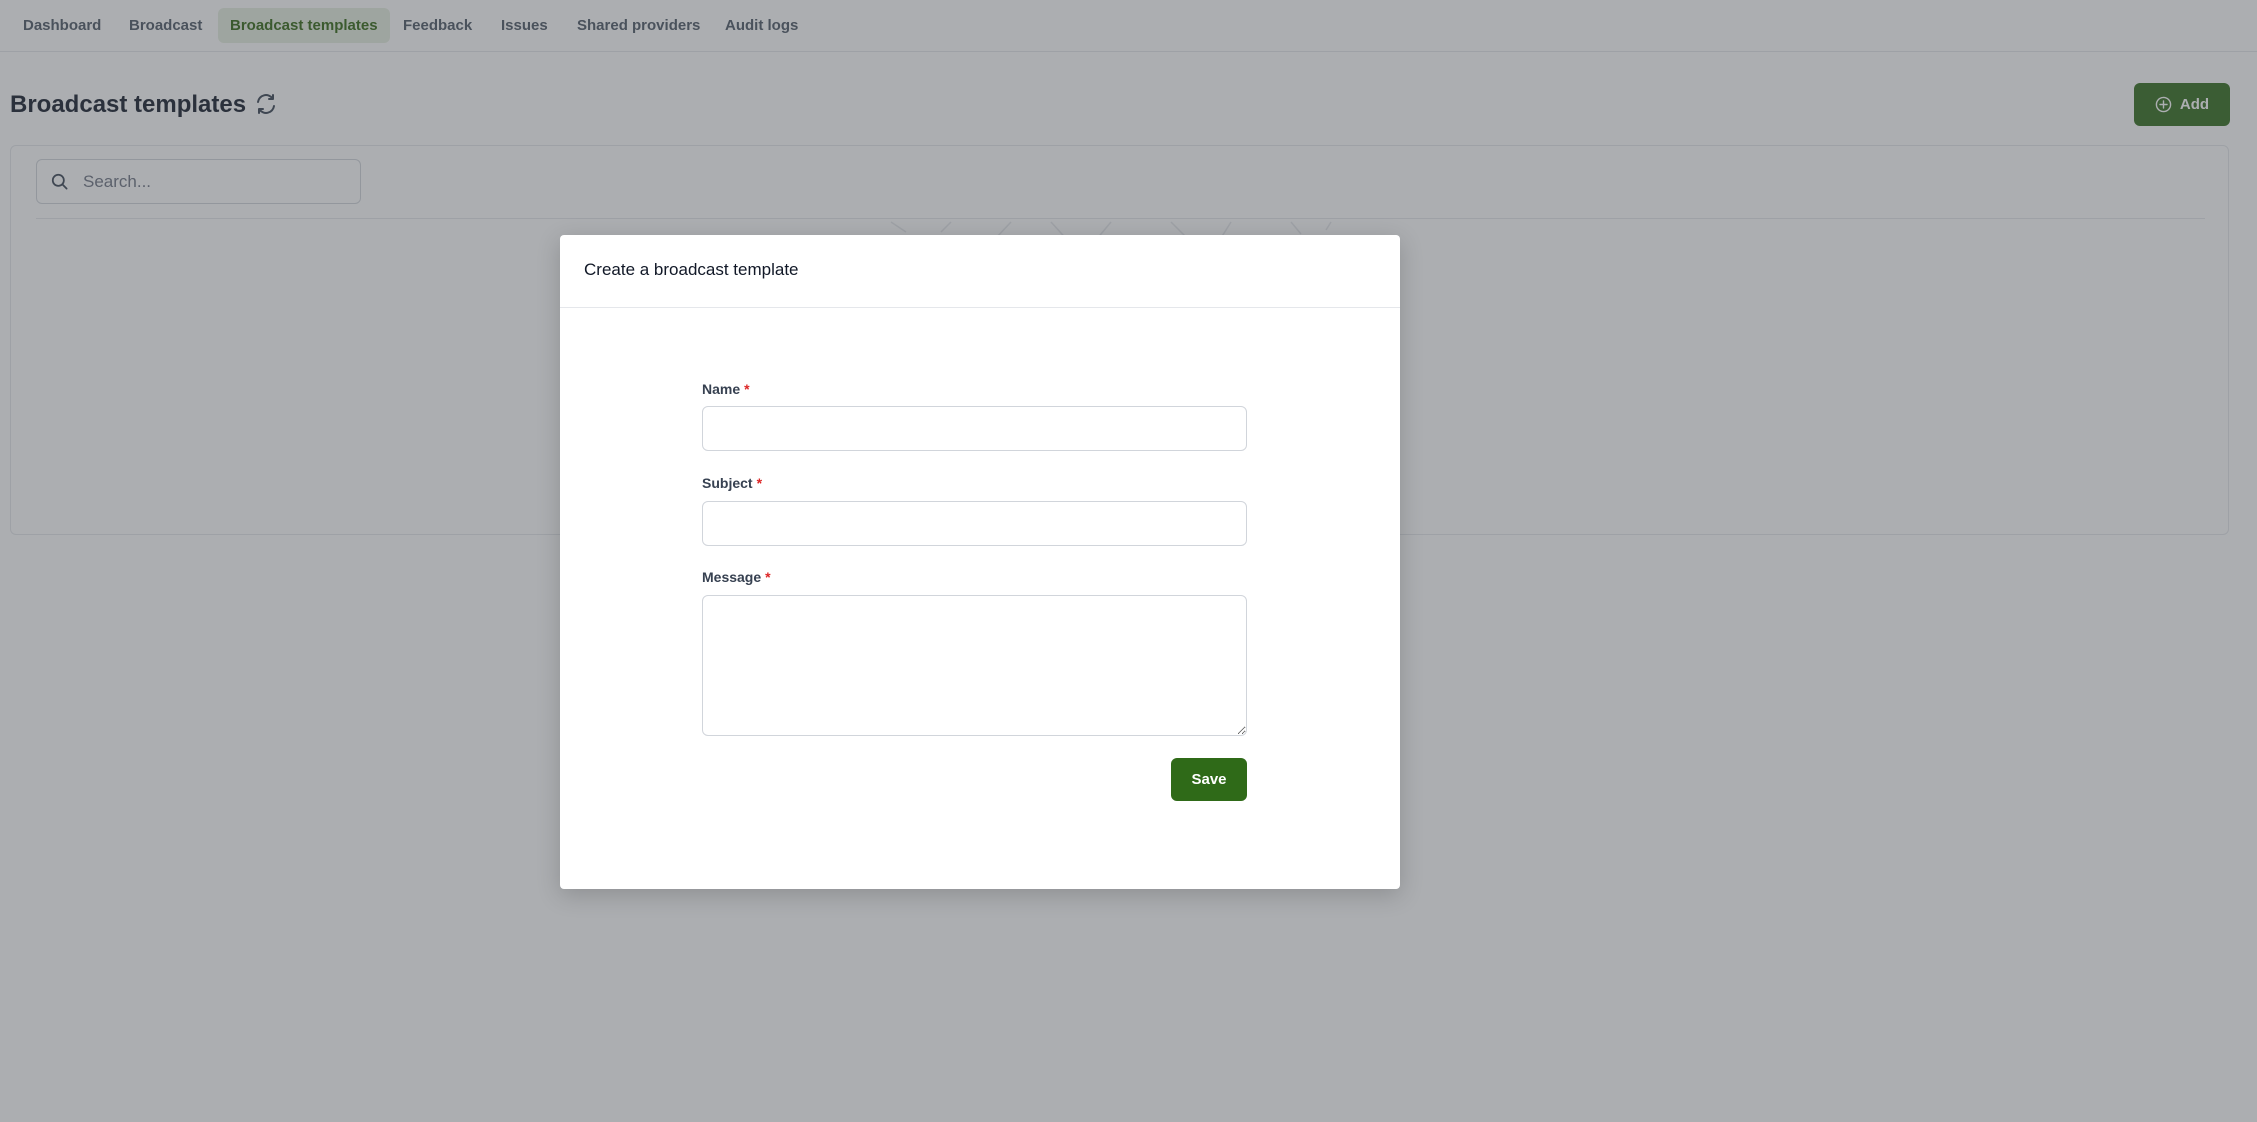 This screenshot has width=2257, height=1122. I want to click on name-label: Name *, so click(726, 389).